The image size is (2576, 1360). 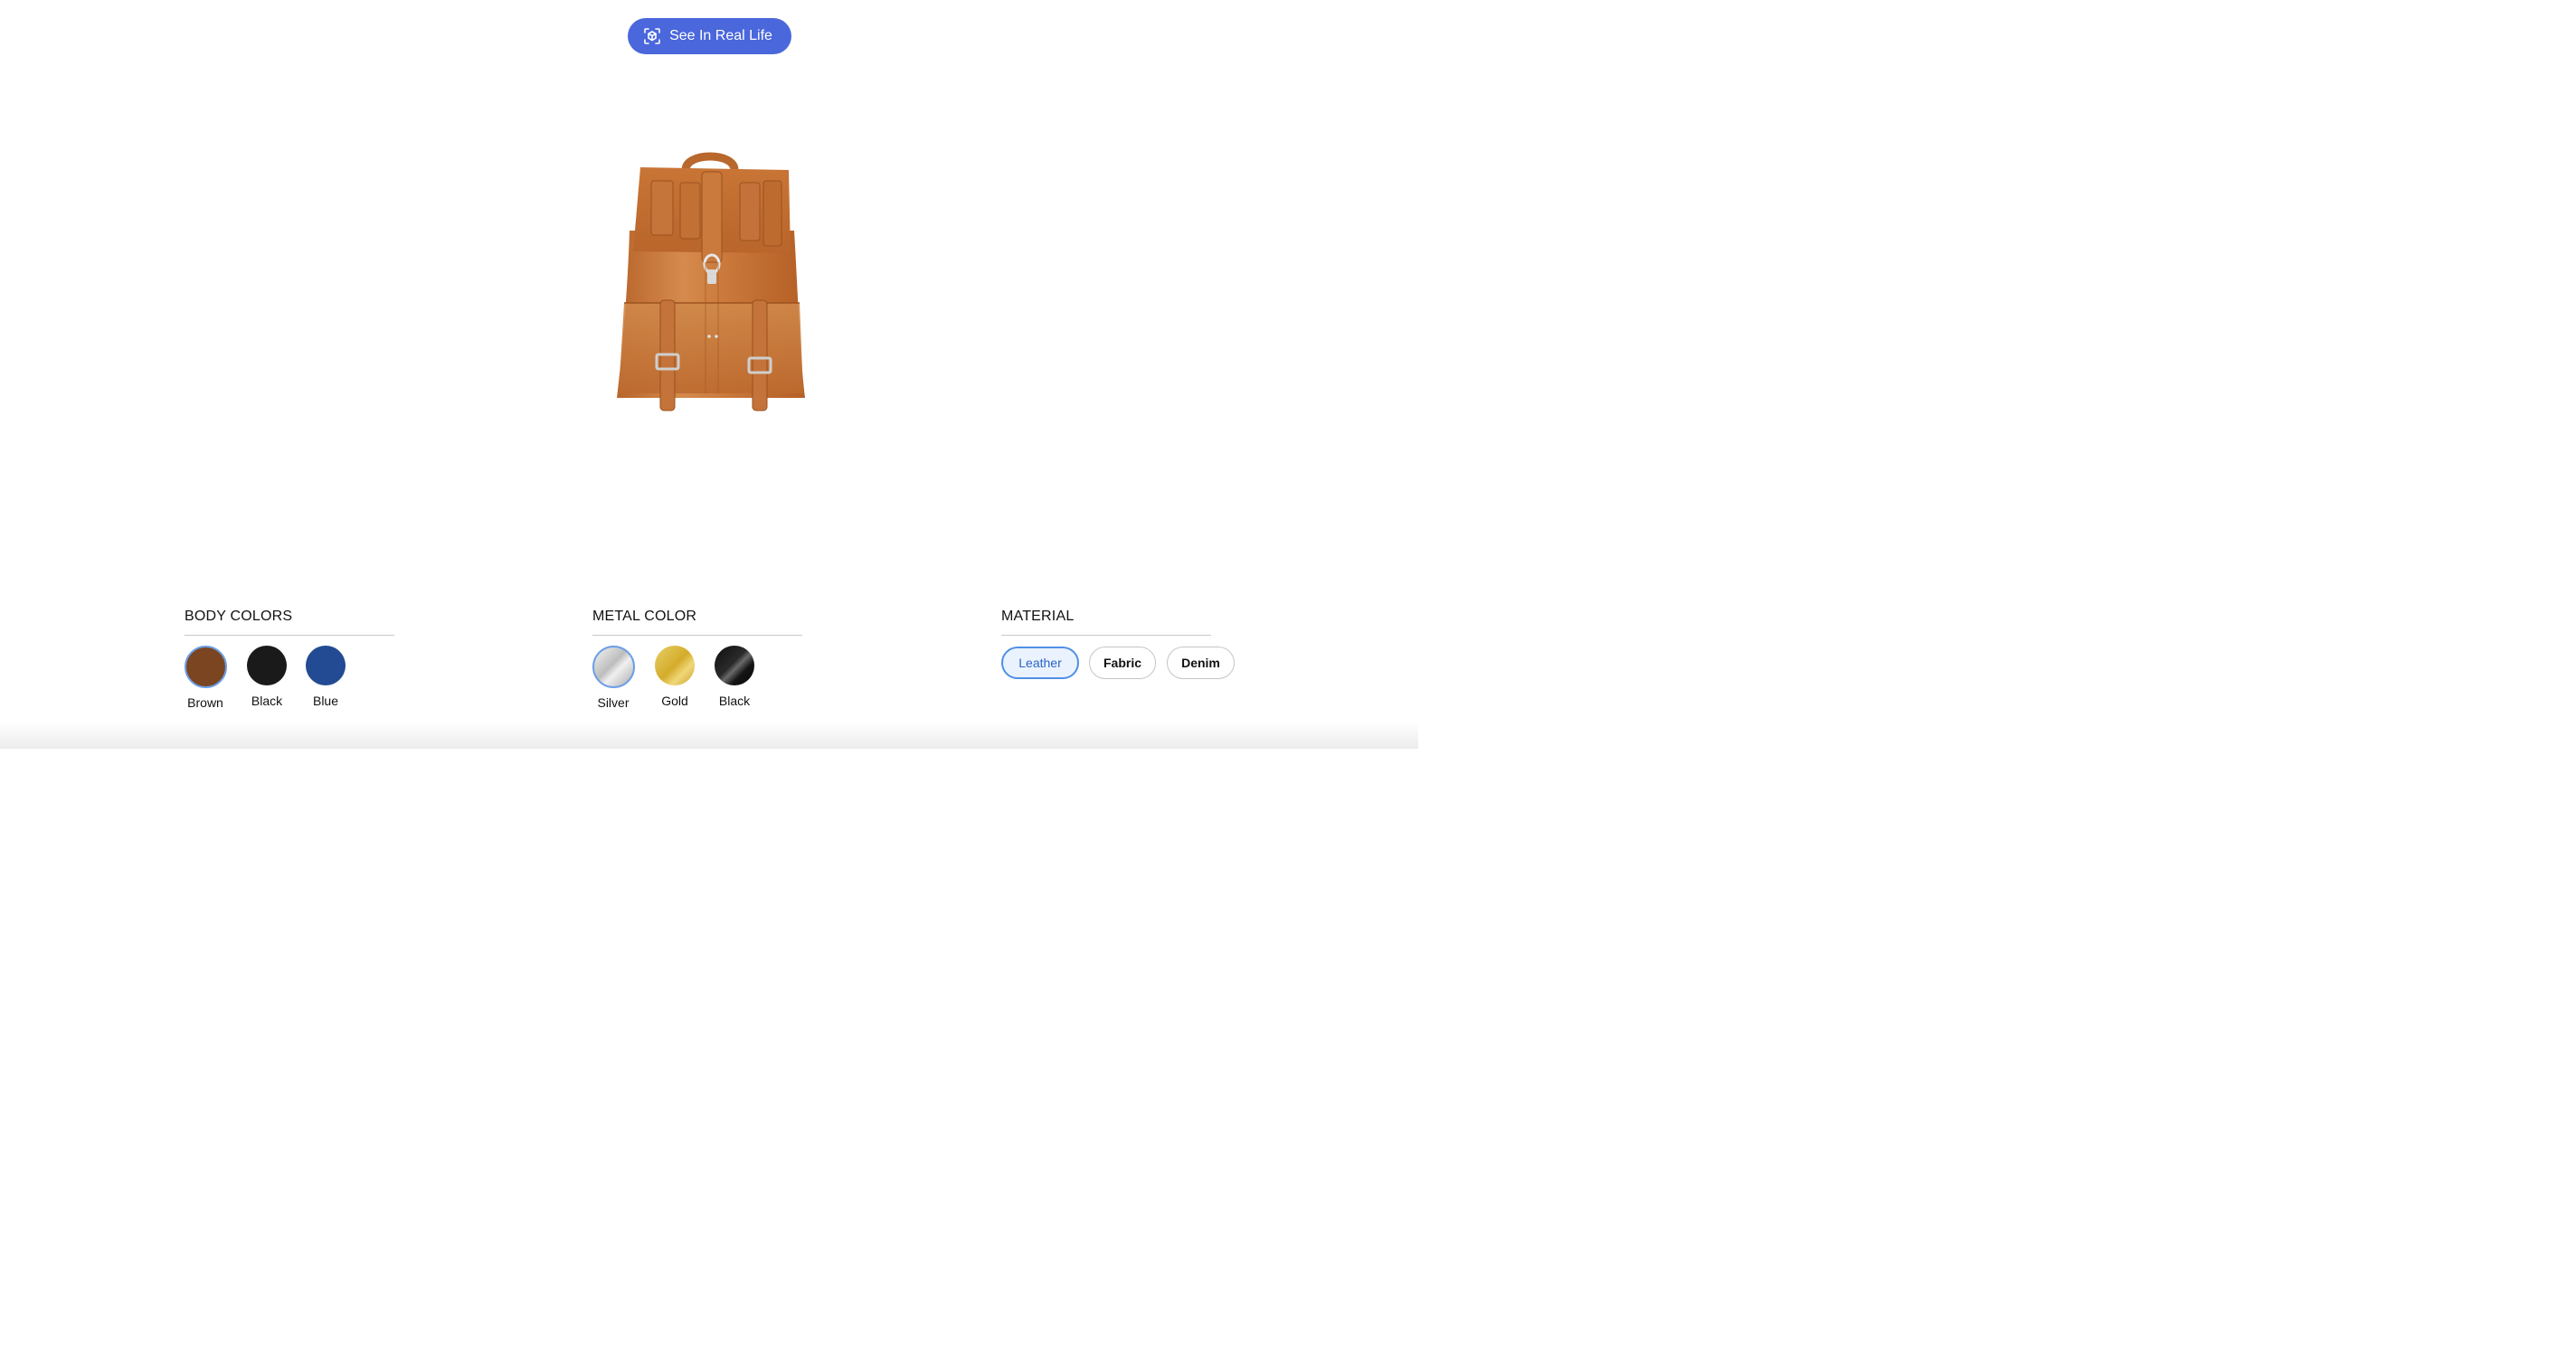 I want to click on metal-color-swatches: Silver Gold Black, so click(x=697, y=673).